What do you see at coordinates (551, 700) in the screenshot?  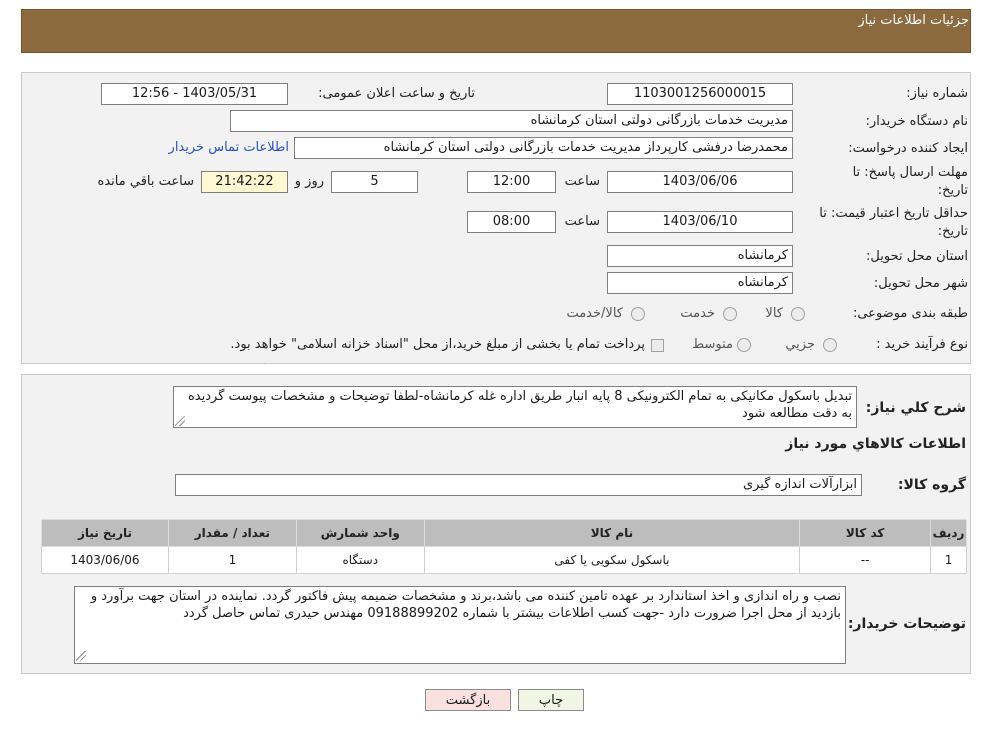 I see `print-button: چاپ` at bounding box center [551, 700].